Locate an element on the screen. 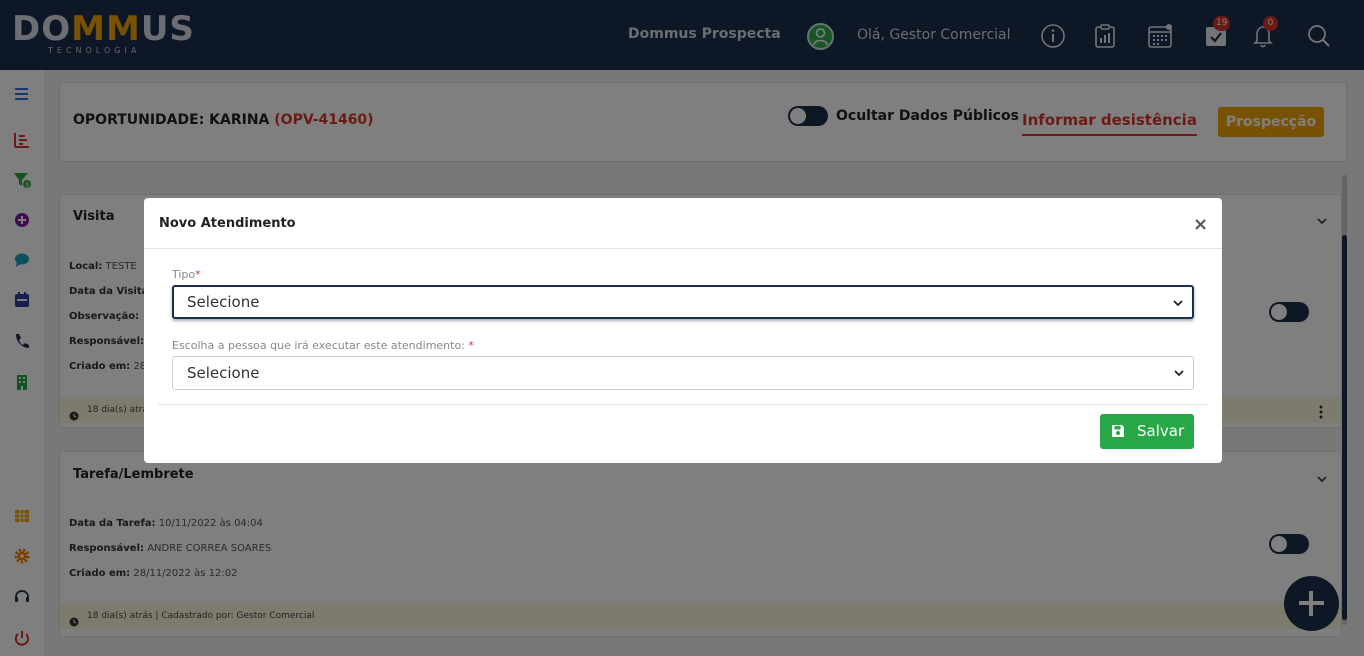 The height and width of the screenshot is (656, 1364). save-icon is located at coordinates (1118, 431).